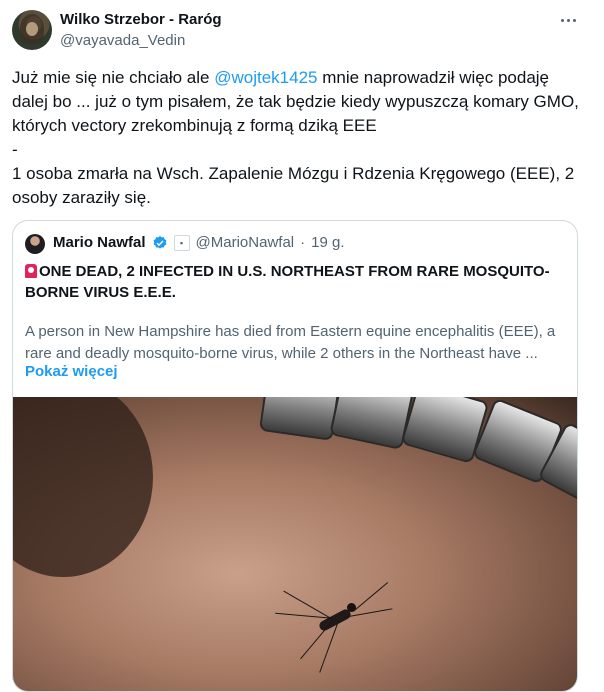 The width and height of the screenshot is (604, 692). Describe the element at coordinates (113, 77) in the screenshot. I see `tweet-text-intro: Już mie się nie chciało ale` at that location.